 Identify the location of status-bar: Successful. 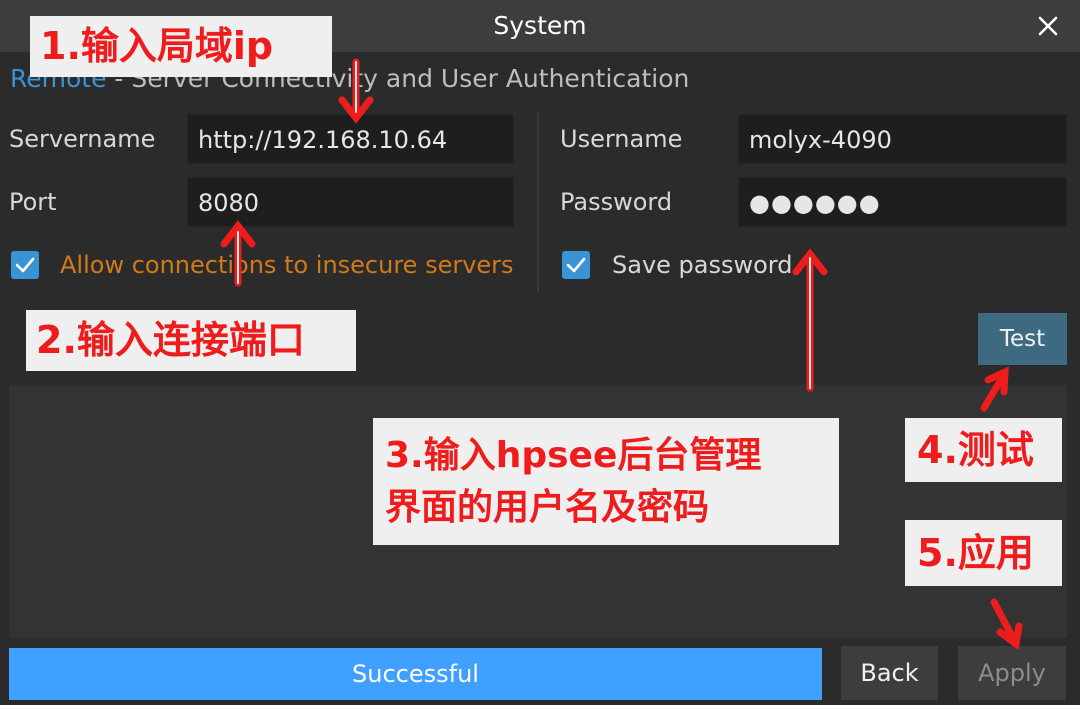
(415, 674).